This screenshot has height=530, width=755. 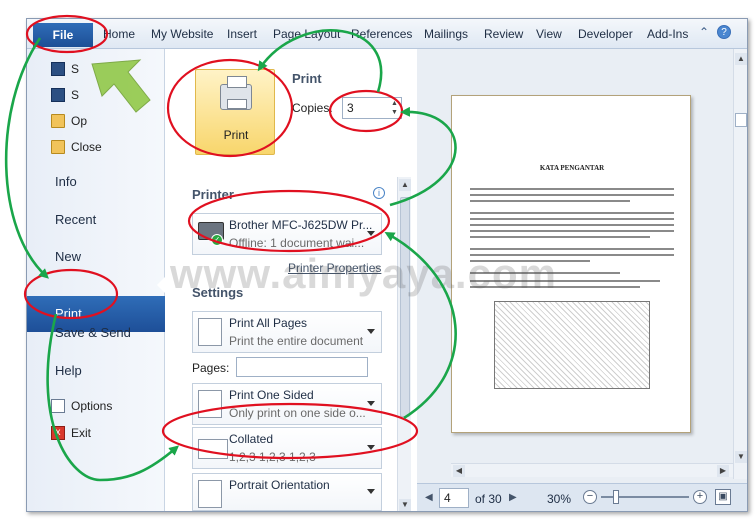 What do you see at coordinates (93, 332) in the screenshot?
I see `nav-save-send: Save & Send` at bounding box center [93, 332].